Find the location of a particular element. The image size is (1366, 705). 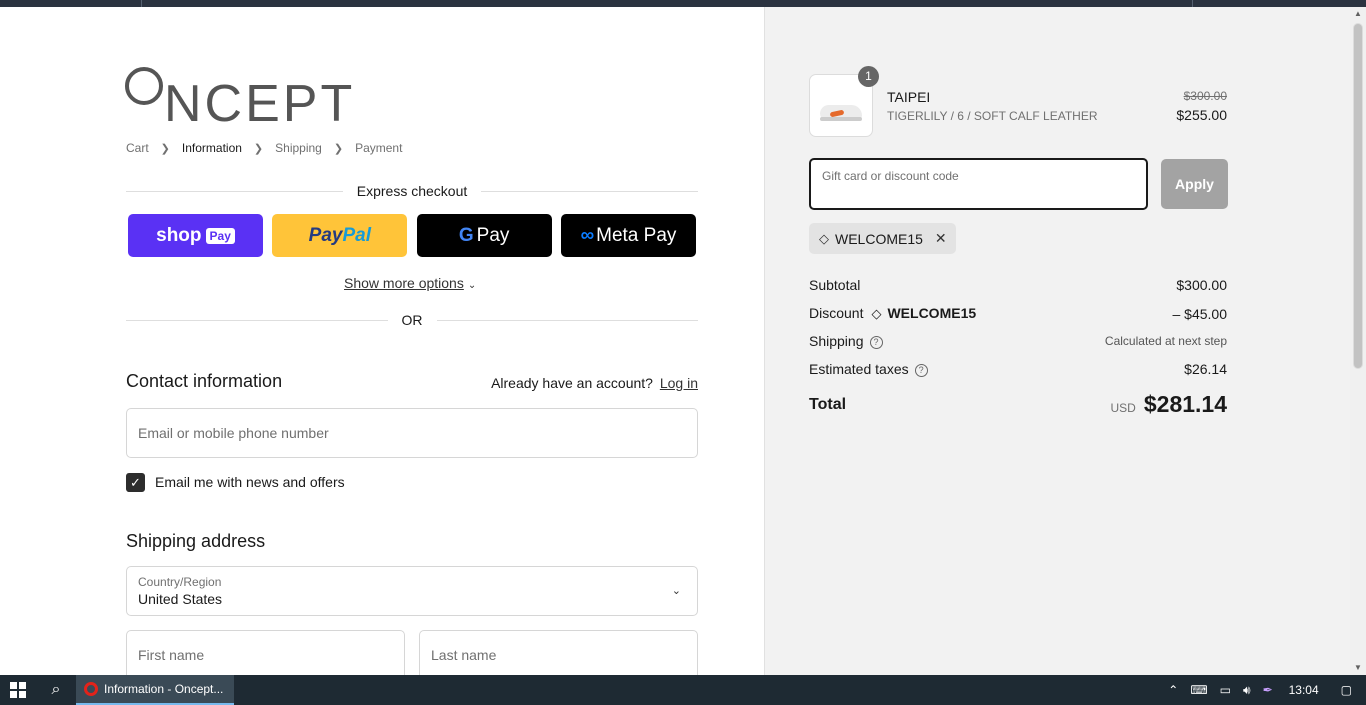

total-currency: USD is located at coordinates (1123, 408).